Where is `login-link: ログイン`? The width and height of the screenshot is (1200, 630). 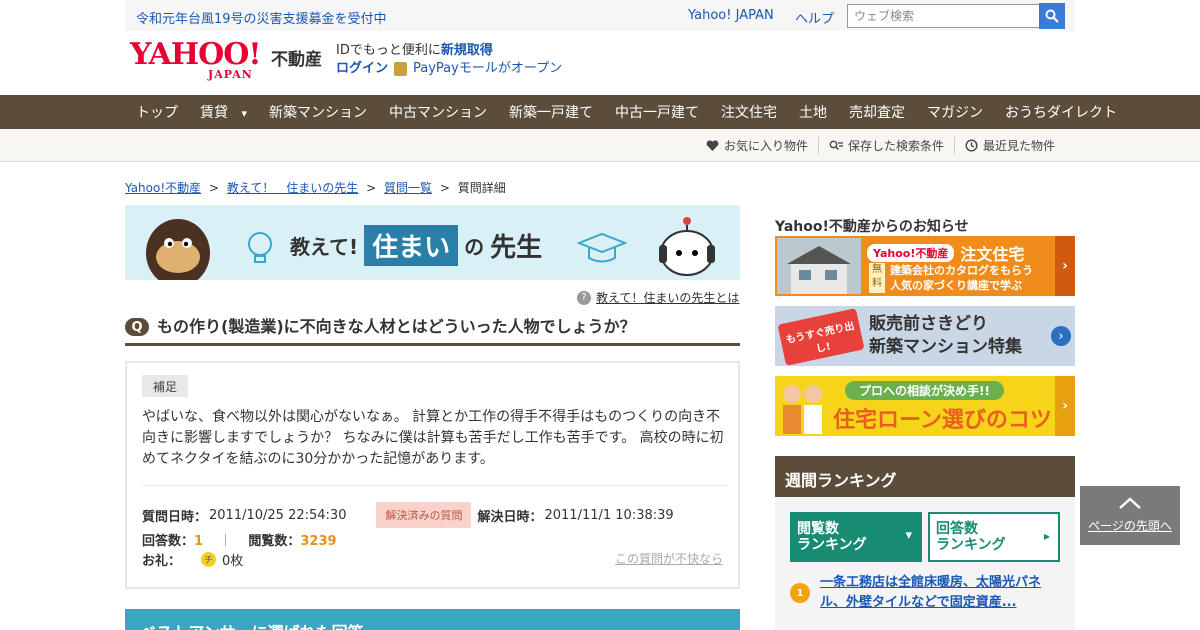 login-link: ログイン is located at coordinates (362, 69).